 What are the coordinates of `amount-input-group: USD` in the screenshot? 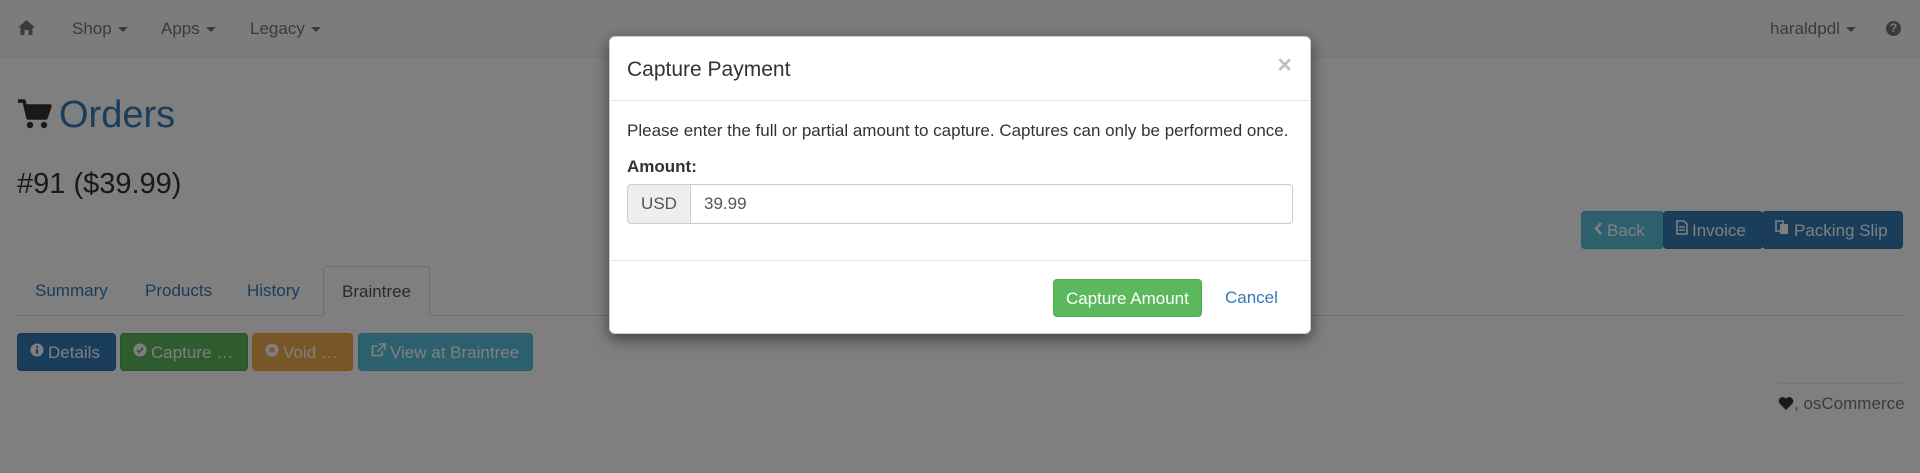 It's located at (960, 204).